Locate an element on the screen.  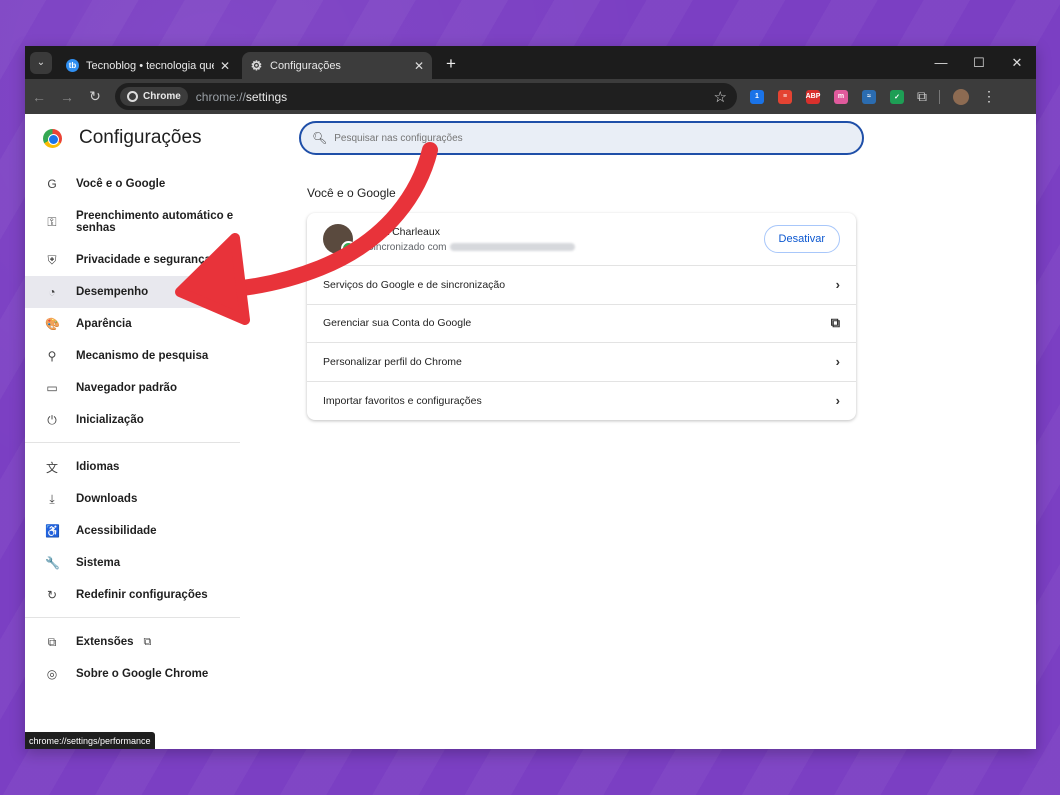
sidebar-item-downloads: ⤓ Downloads is located at coordinates (132, 499).